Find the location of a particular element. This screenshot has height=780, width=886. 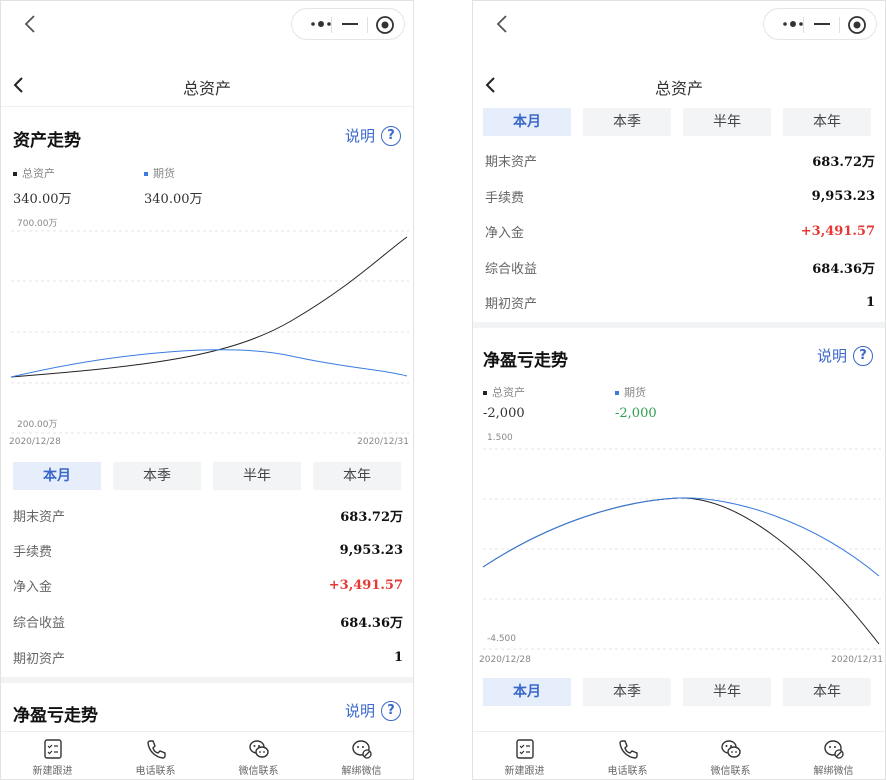

legend-futures-value: -2,000 is located at coordinates (636, 413).